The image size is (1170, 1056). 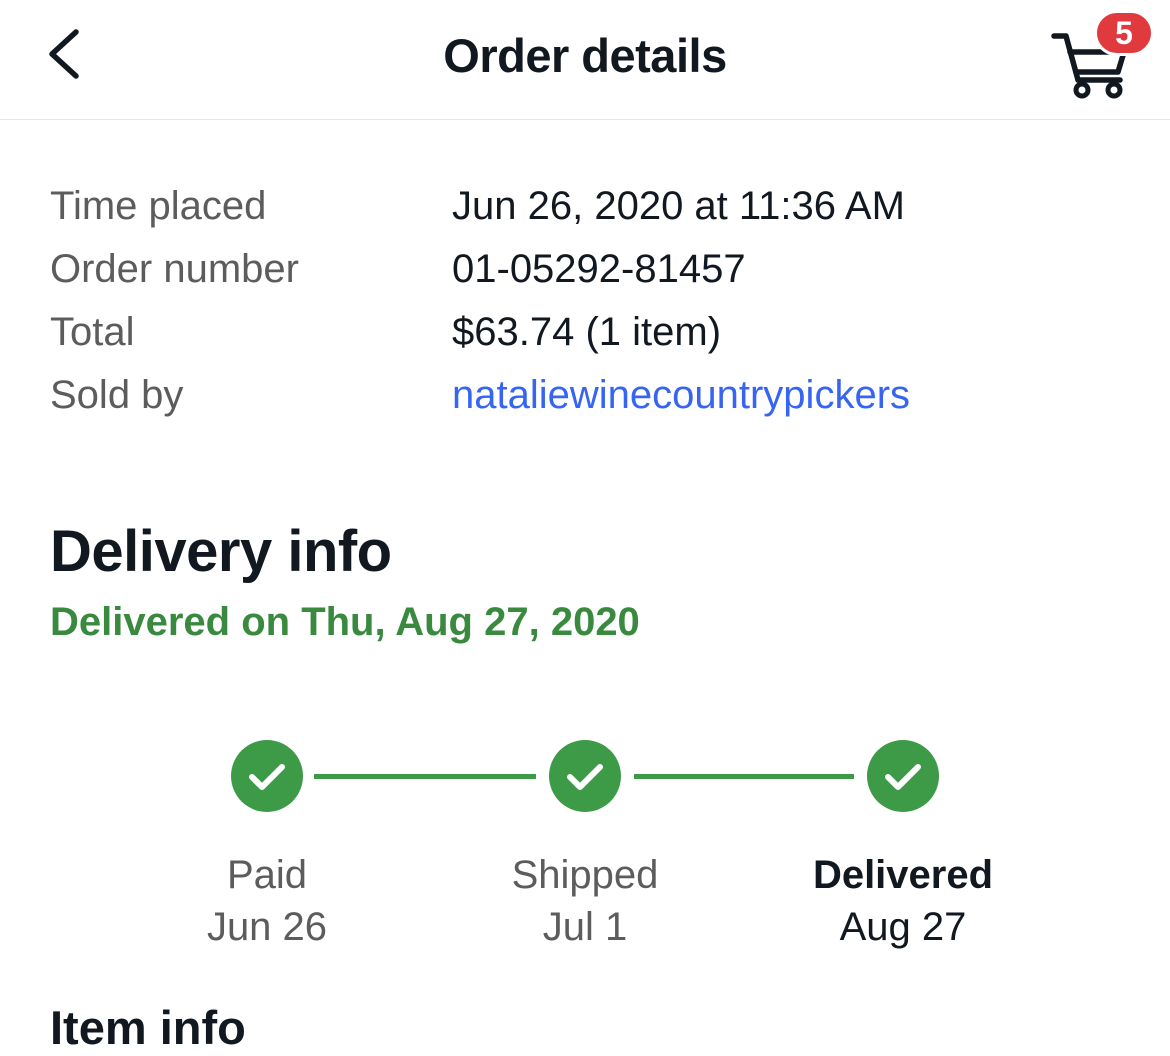 I want to click on cart-button: 5, so click(x=1103, y=55).